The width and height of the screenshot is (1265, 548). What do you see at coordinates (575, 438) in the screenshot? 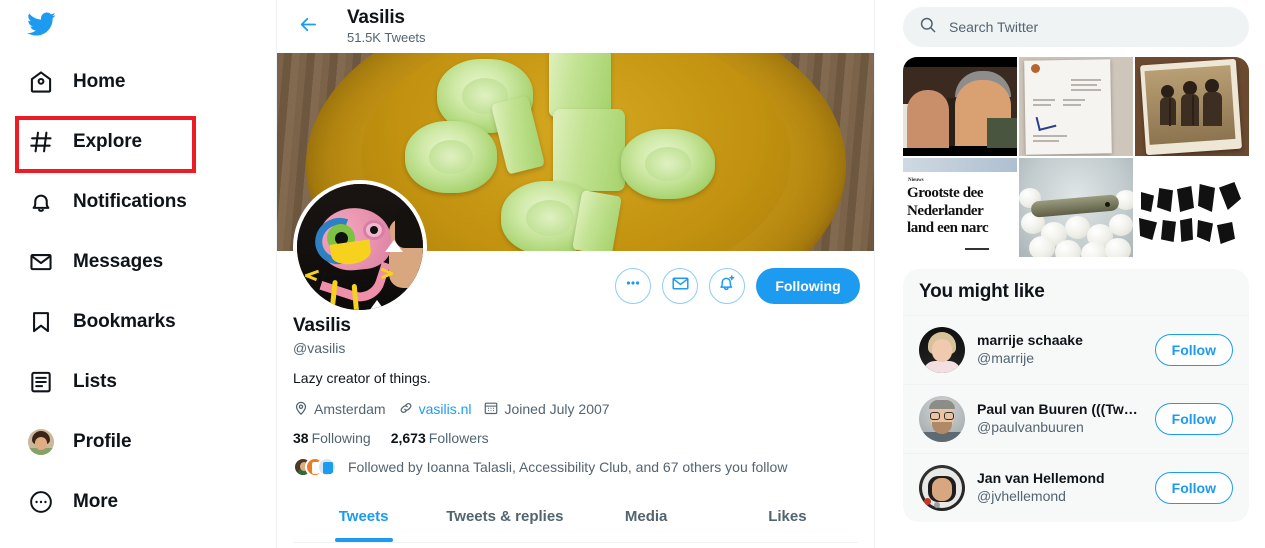
I see `profile-stats: 38 Following 2,673 Followers` at bounding box center [575, 438].